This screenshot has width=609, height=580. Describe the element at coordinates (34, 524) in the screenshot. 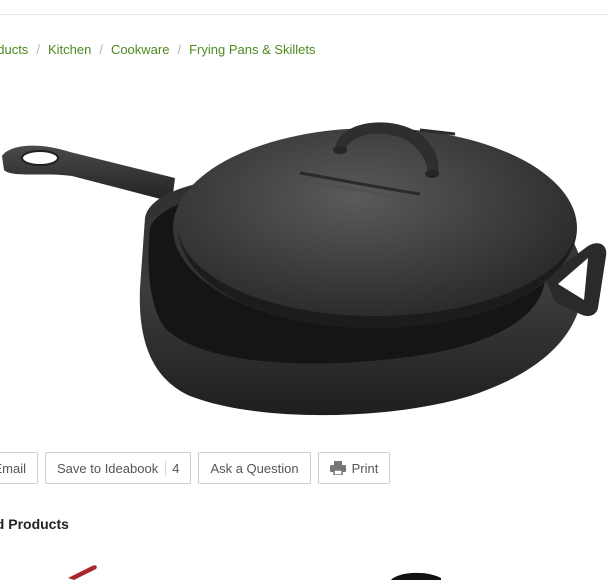

I see `related-products-title: ed Products` at that location.